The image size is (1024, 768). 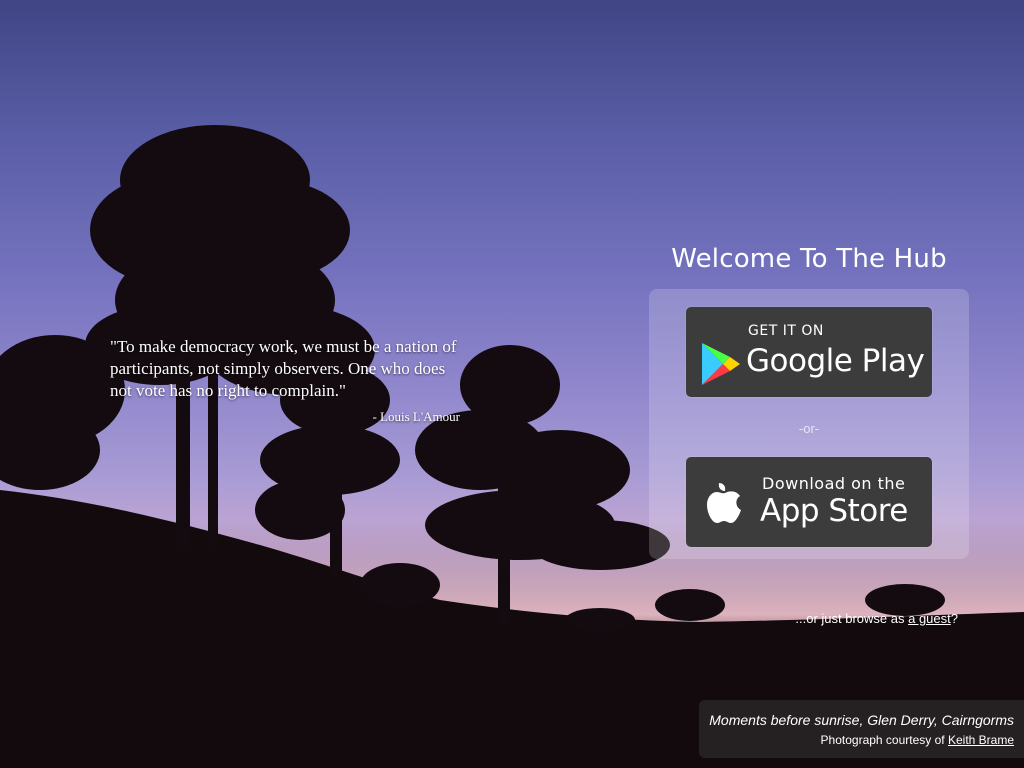 I want to click on guest-suffix: ?, so click(x=954, y=618).